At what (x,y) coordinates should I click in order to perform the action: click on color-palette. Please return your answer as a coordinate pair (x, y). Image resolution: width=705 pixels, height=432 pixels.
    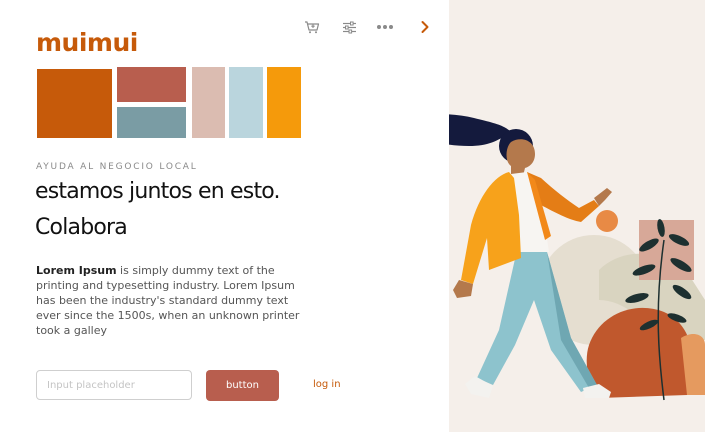
    Looking at the image, I should click on (169, 103).